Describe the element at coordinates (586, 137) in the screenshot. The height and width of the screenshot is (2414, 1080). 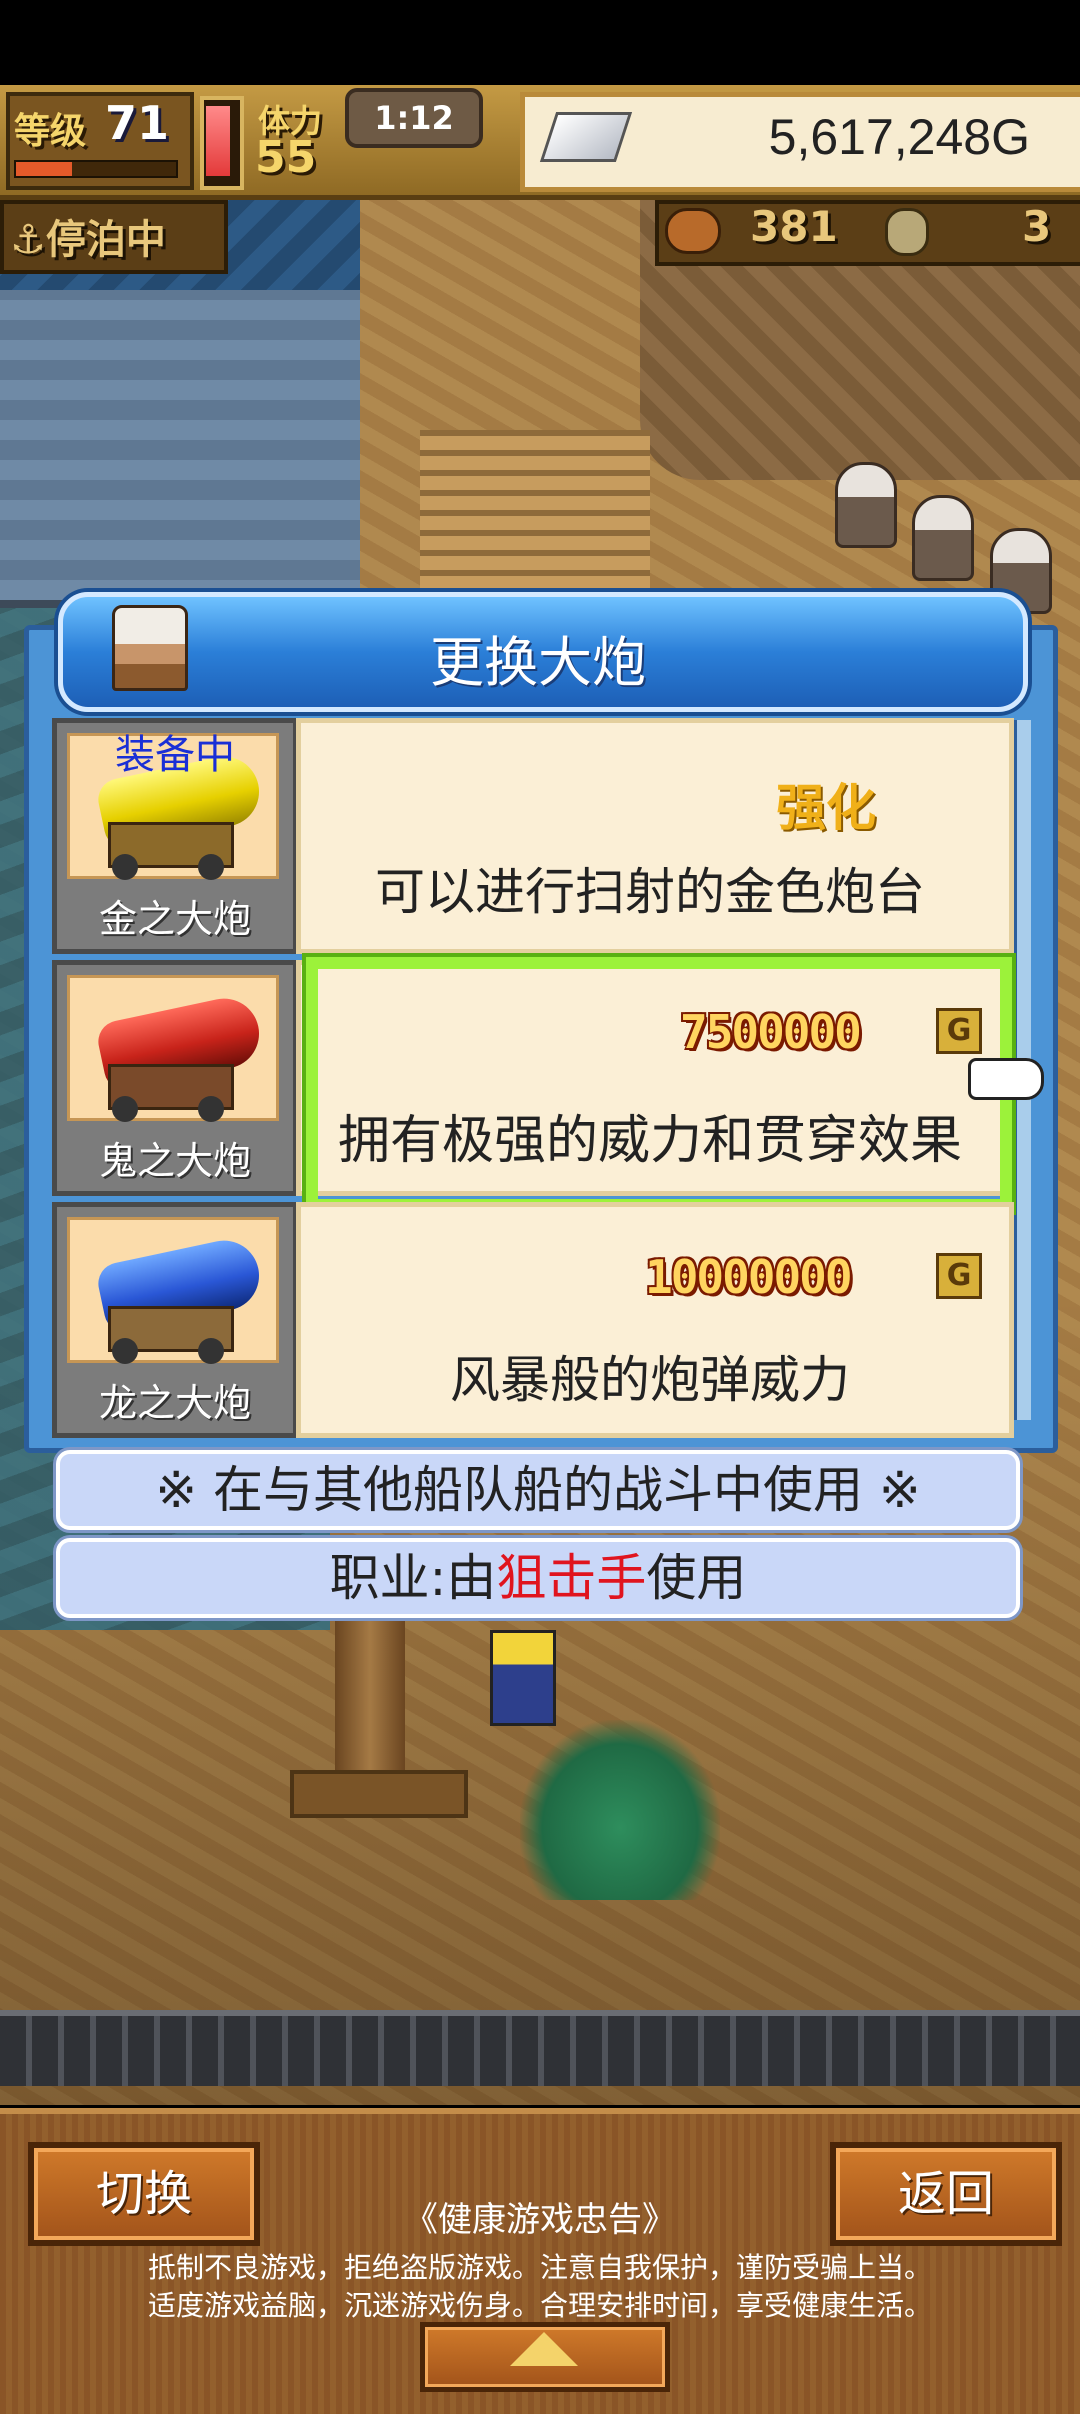
I see `silver-bar-icon` at that location.